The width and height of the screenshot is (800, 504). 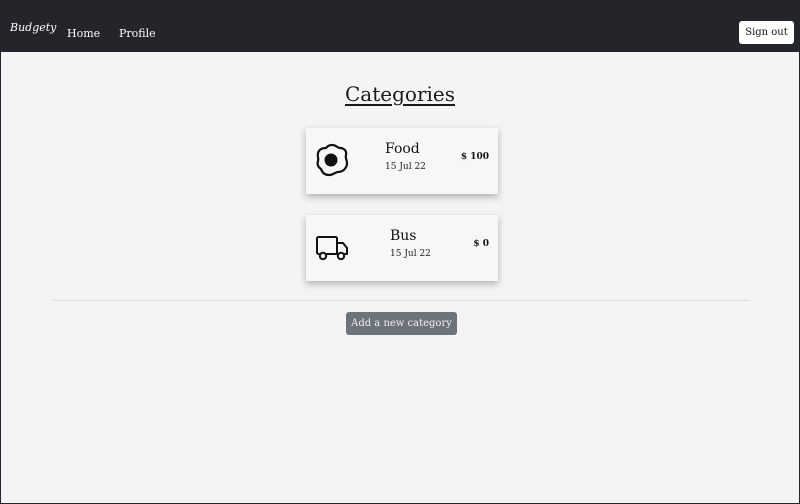 I want to click on navbar: Budgety Home Profile Sign out, so click(x=400, y=26).